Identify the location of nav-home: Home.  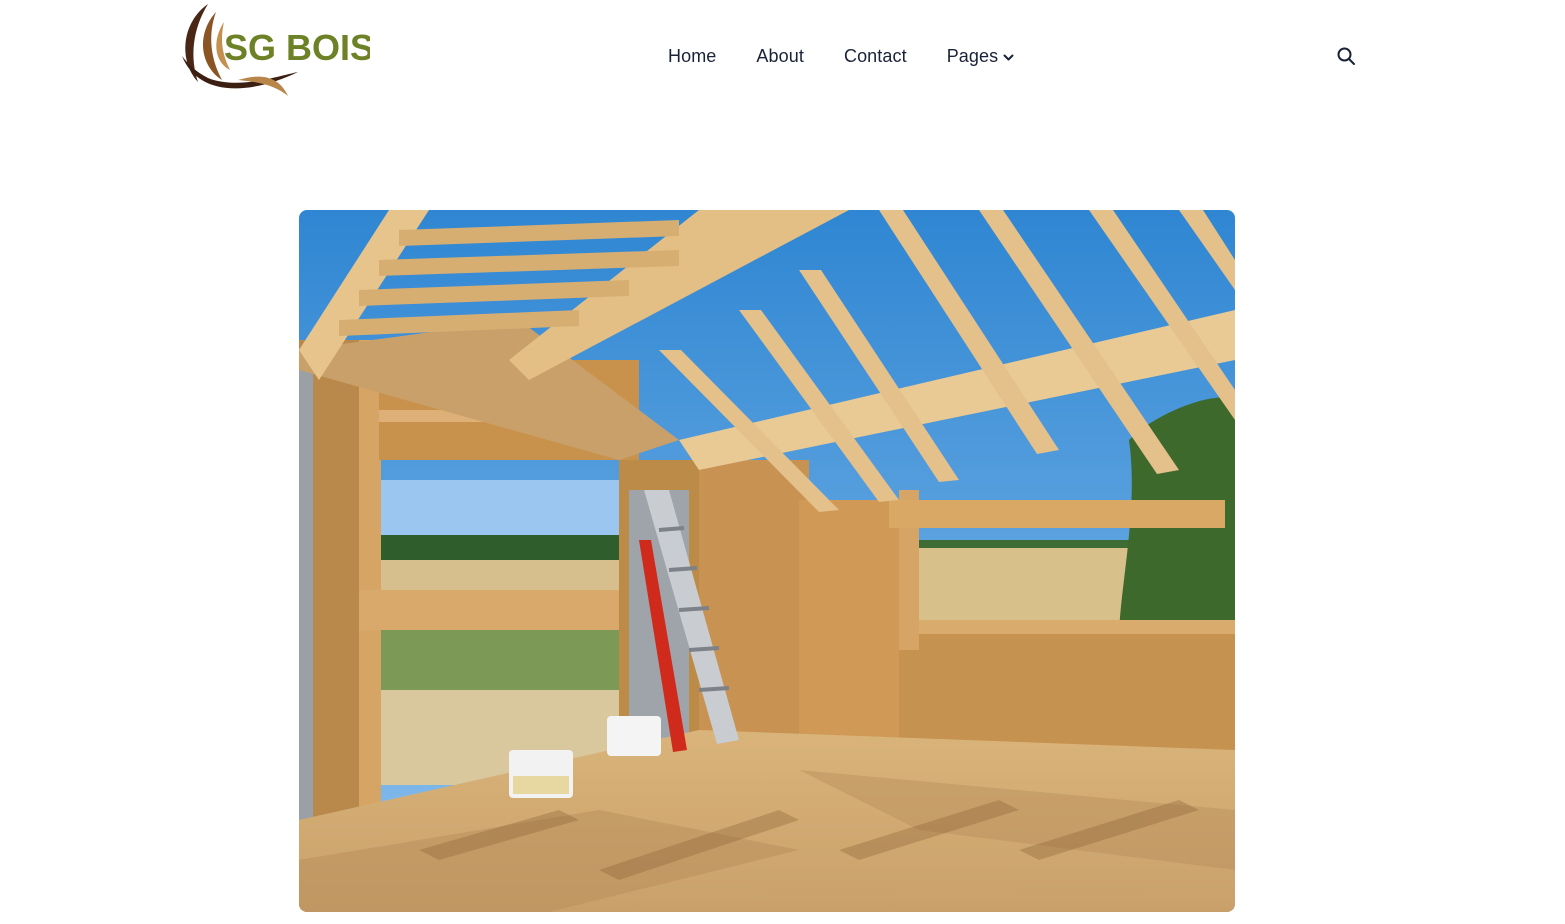
(692, 56).